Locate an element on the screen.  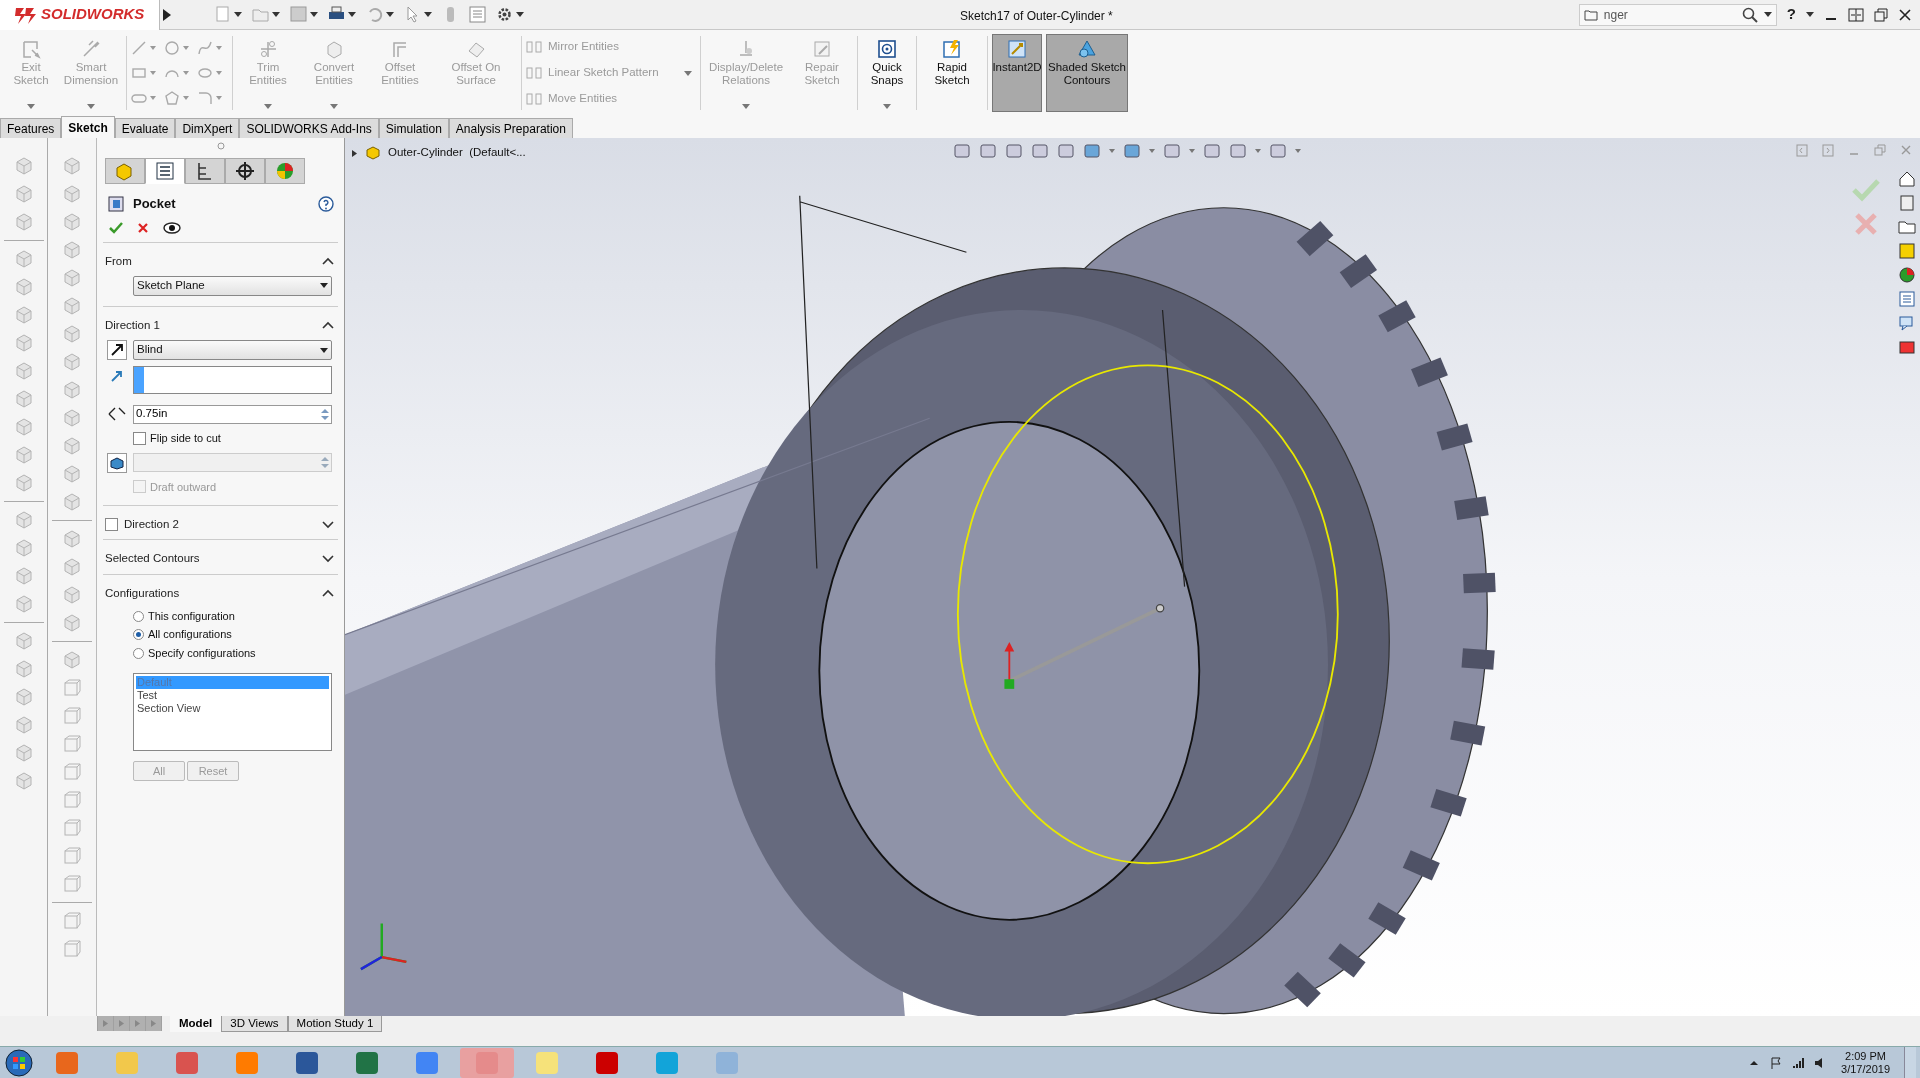
bottom-tab: Model is located at coordinates (196, 1024).